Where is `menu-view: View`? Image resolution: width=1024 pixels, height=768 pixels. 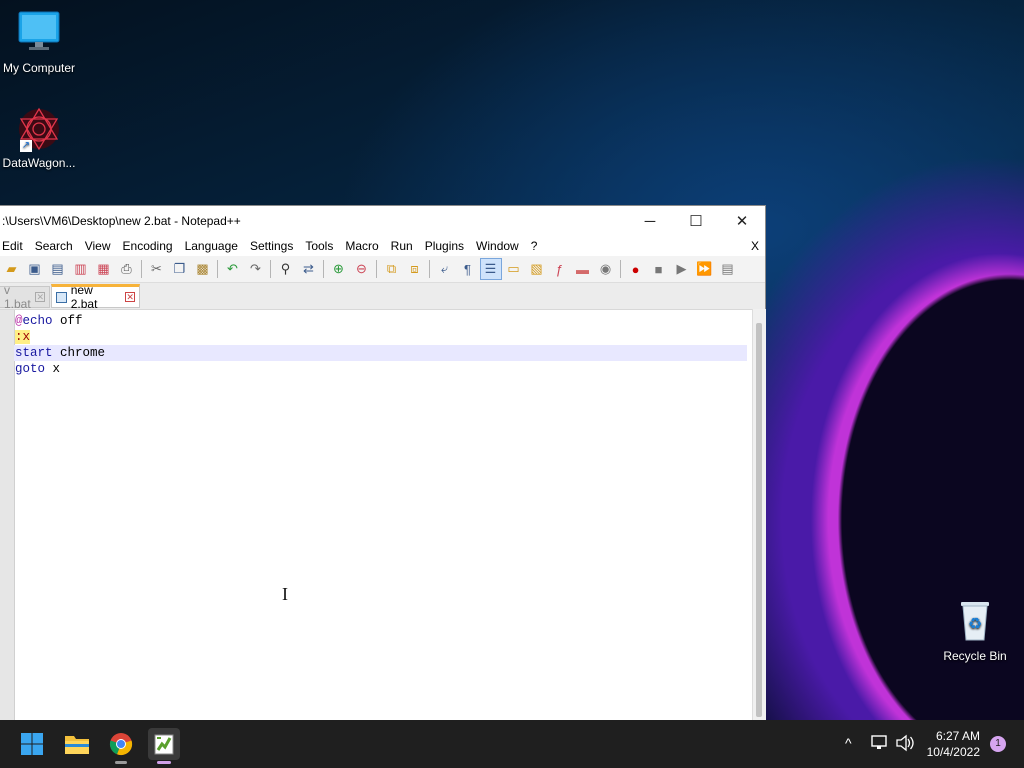
menu-view: View is located at coordinates (98, 246).